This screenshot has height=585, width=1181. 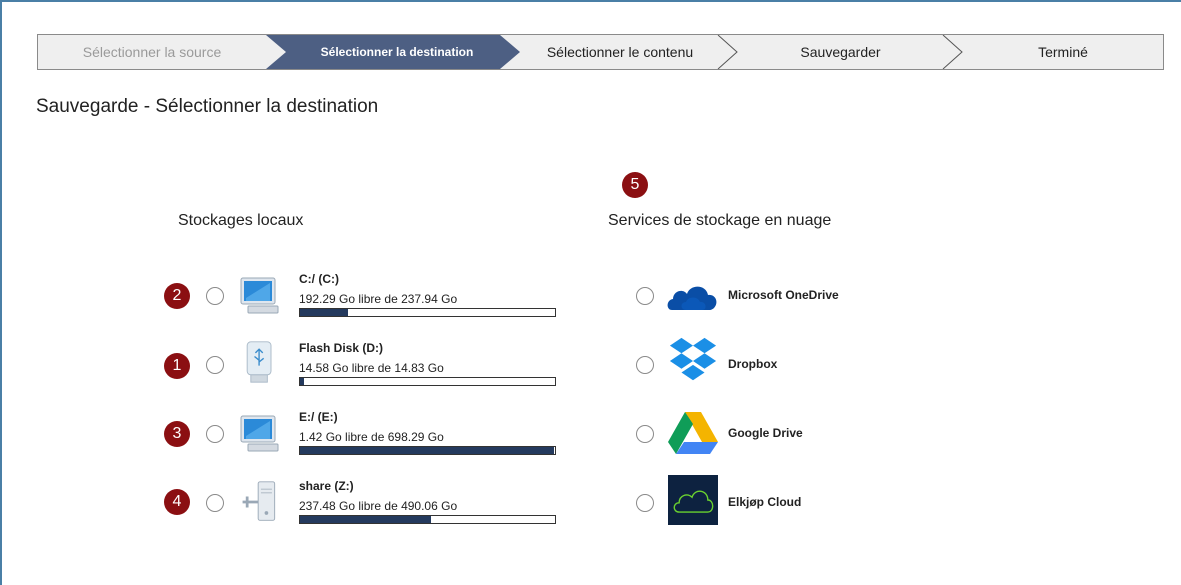 I want to click on drive-e-radio, so click(x=215, y=434).